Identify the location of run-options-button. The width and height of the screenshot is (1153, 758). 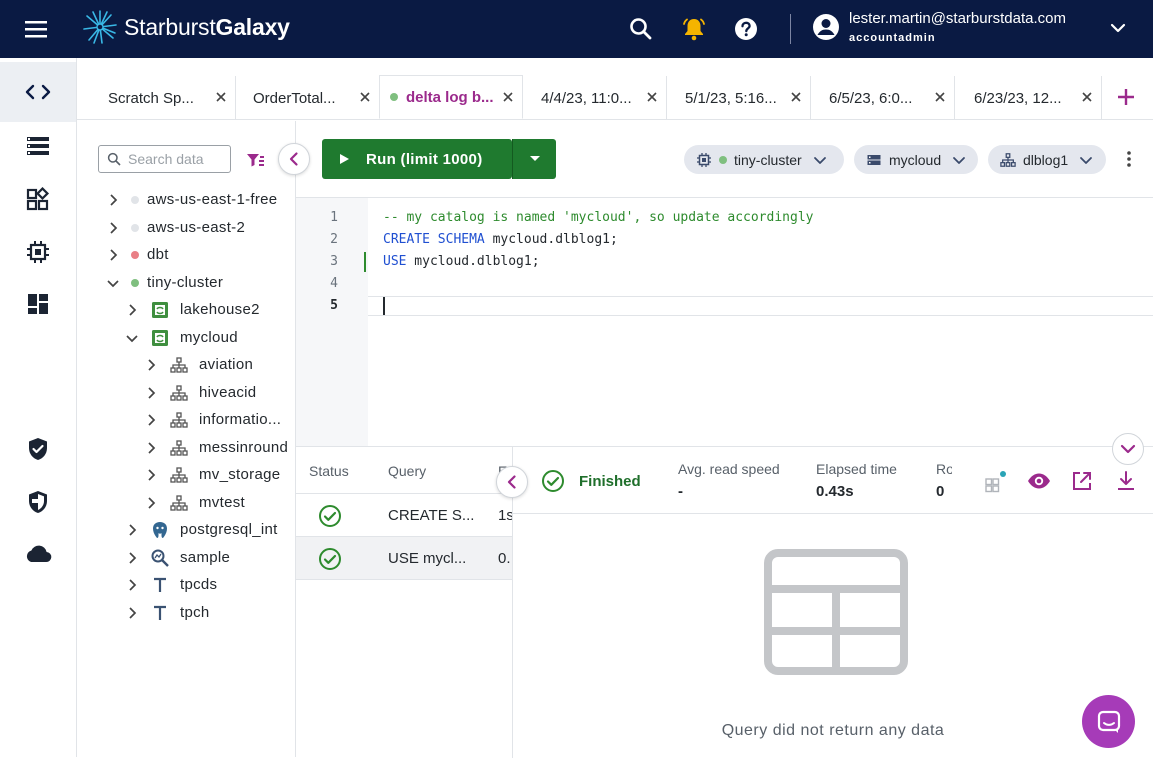
(534, 159).